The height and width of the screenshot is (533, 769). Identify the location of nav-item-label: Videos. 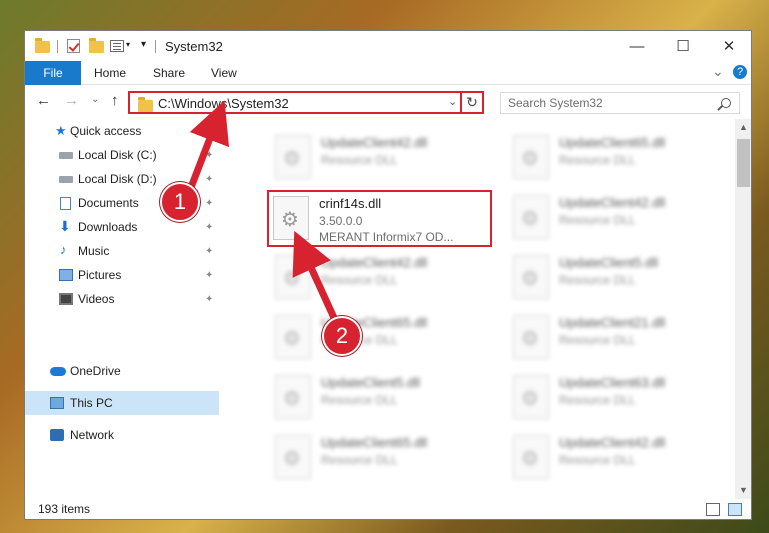
(96, 299).